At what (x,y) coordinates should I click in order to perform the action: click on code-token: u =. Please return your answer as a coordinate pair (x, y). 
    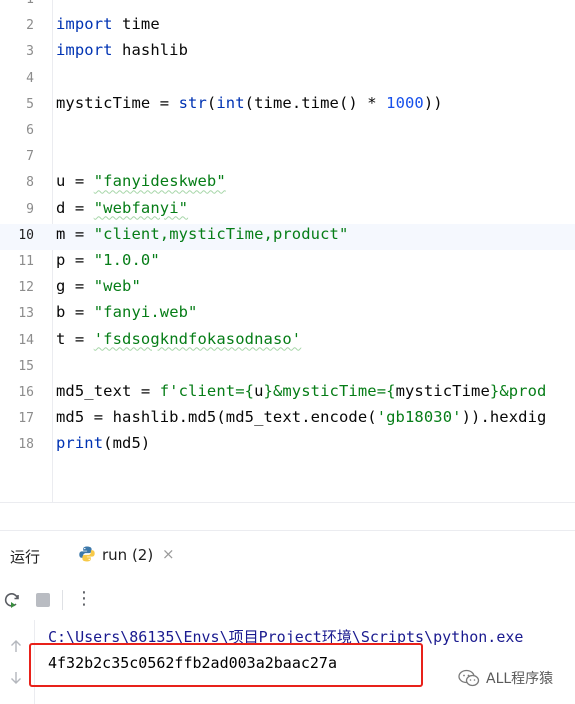
    Looking at the image, I should click on (75, 181).